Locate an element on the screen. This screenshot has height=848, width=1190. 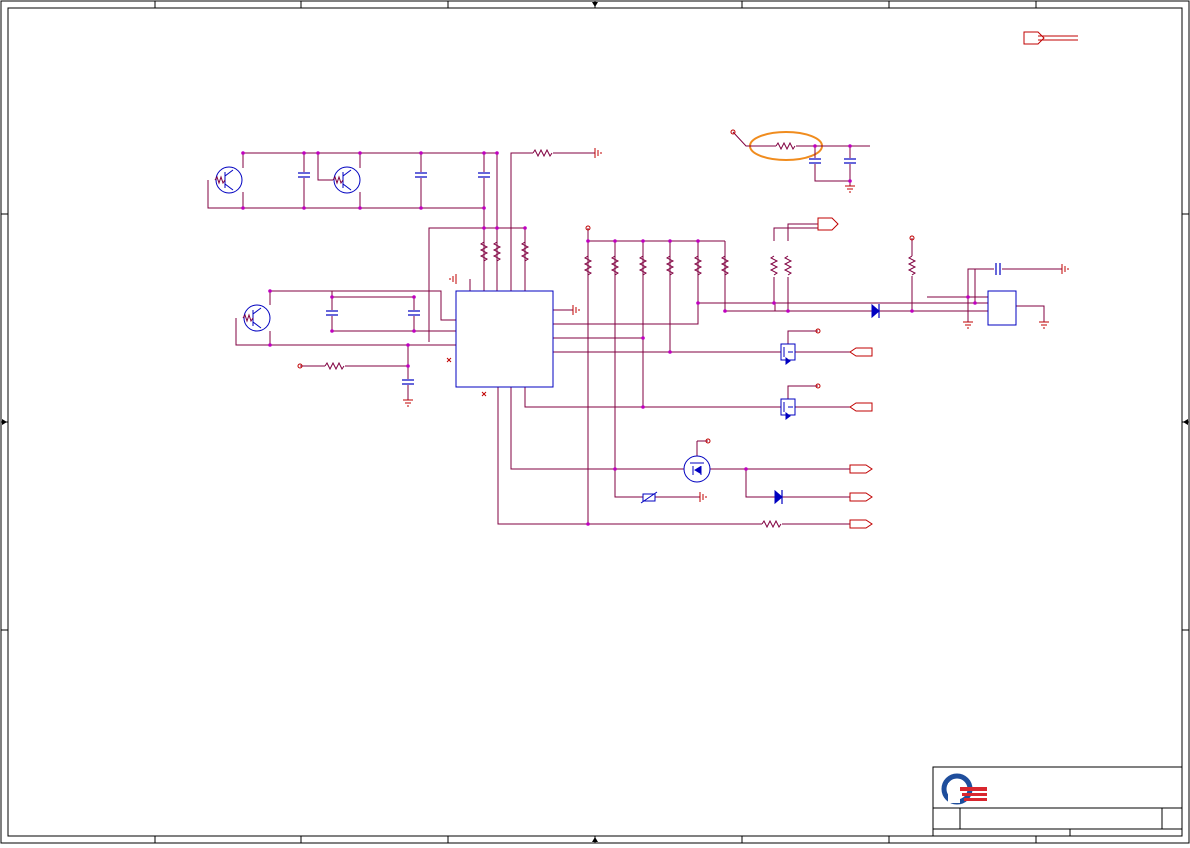
regulator-ic-block is located at coordinates (1002, 308).